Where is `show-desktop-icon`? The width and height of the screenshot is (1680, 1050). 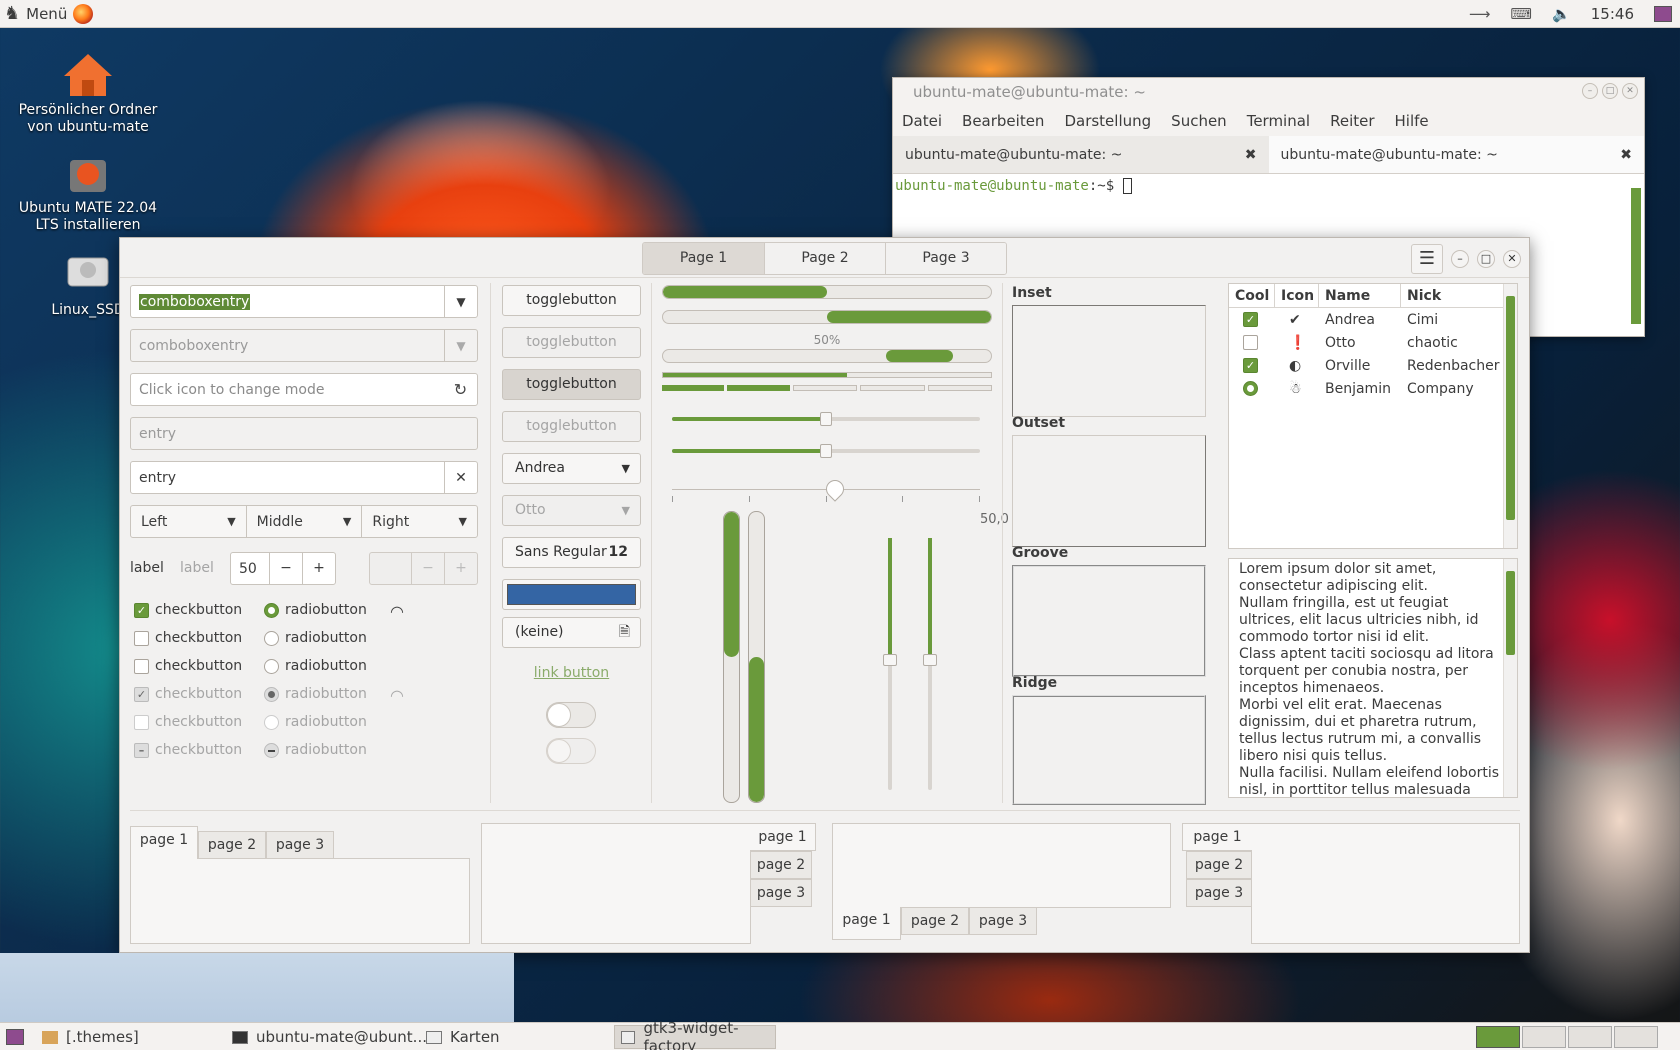 show-desktop-icon is located at coordinates (12, 1037).